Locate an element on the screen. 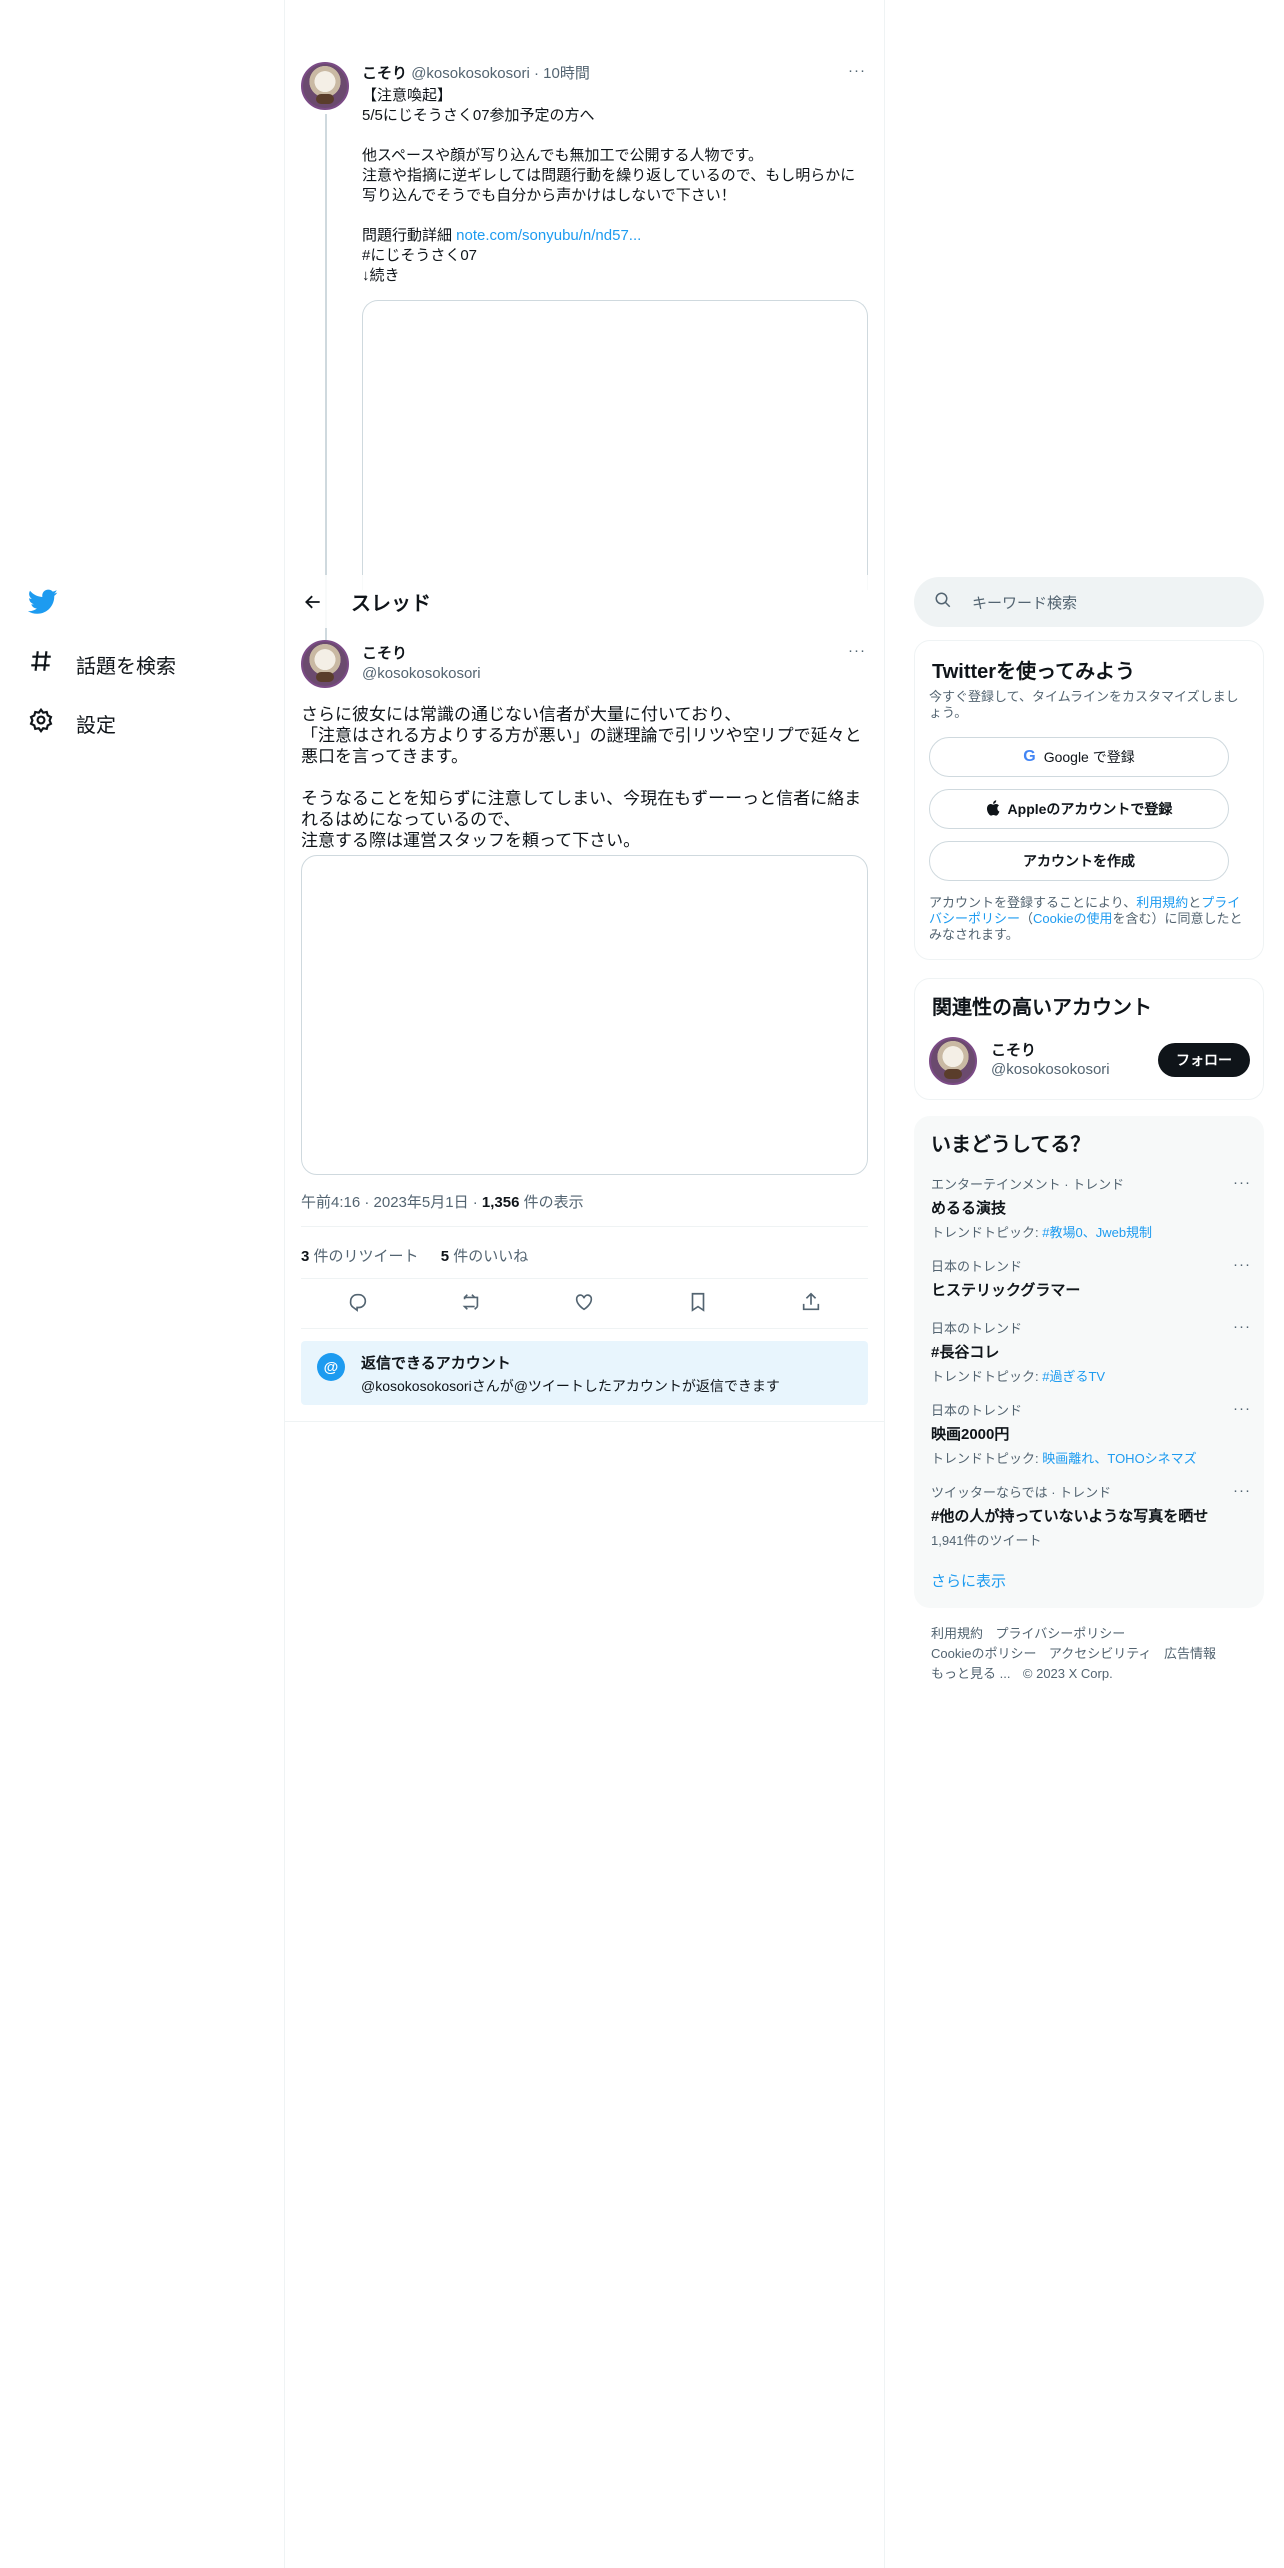 This screenshot has height=2568, width=1284. trend-tweet-count: 1,941件のツイート is located at coordinates (986, 1540).